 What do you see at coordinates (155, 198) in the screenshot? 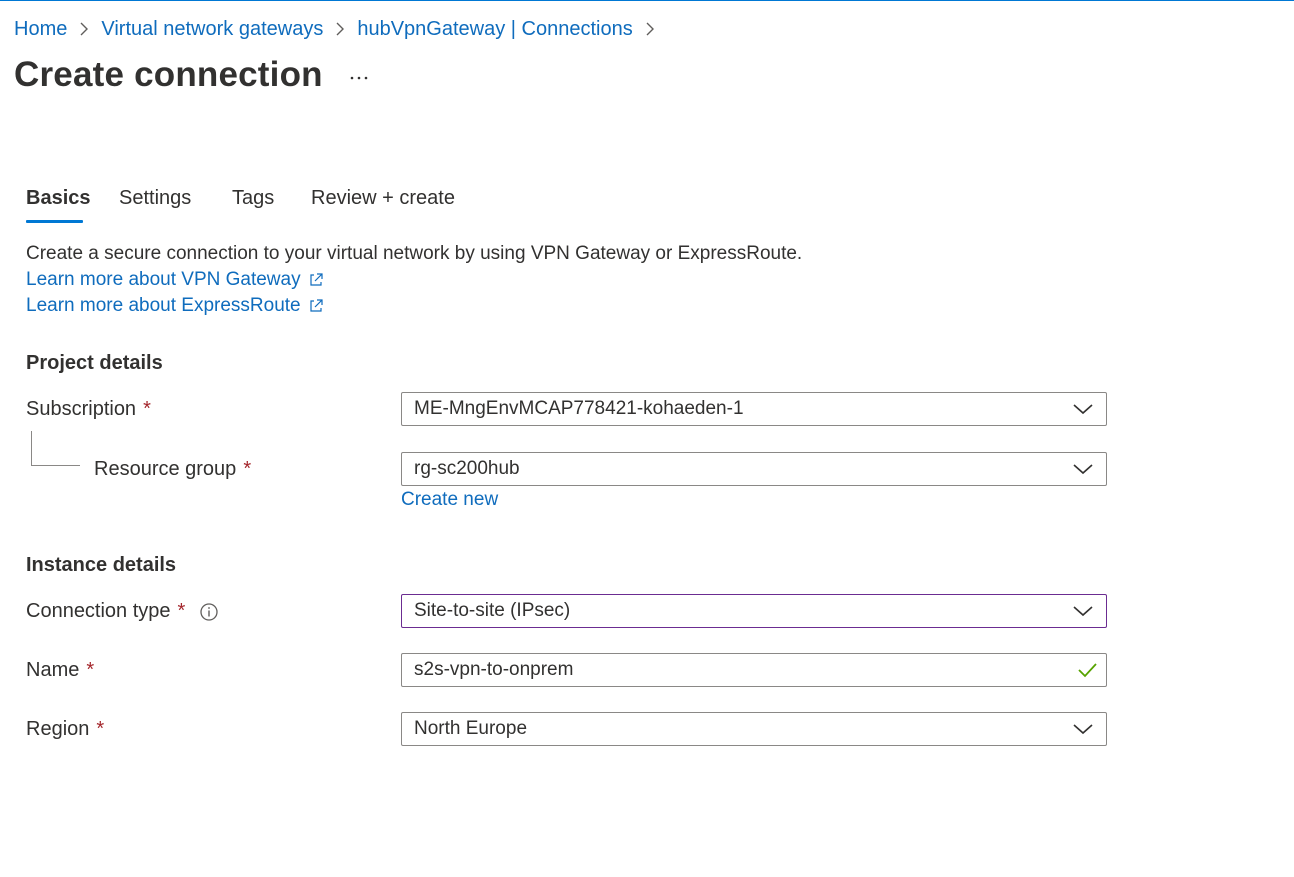
I see `tab-settings: Settings` at bounding box center [155, 198].